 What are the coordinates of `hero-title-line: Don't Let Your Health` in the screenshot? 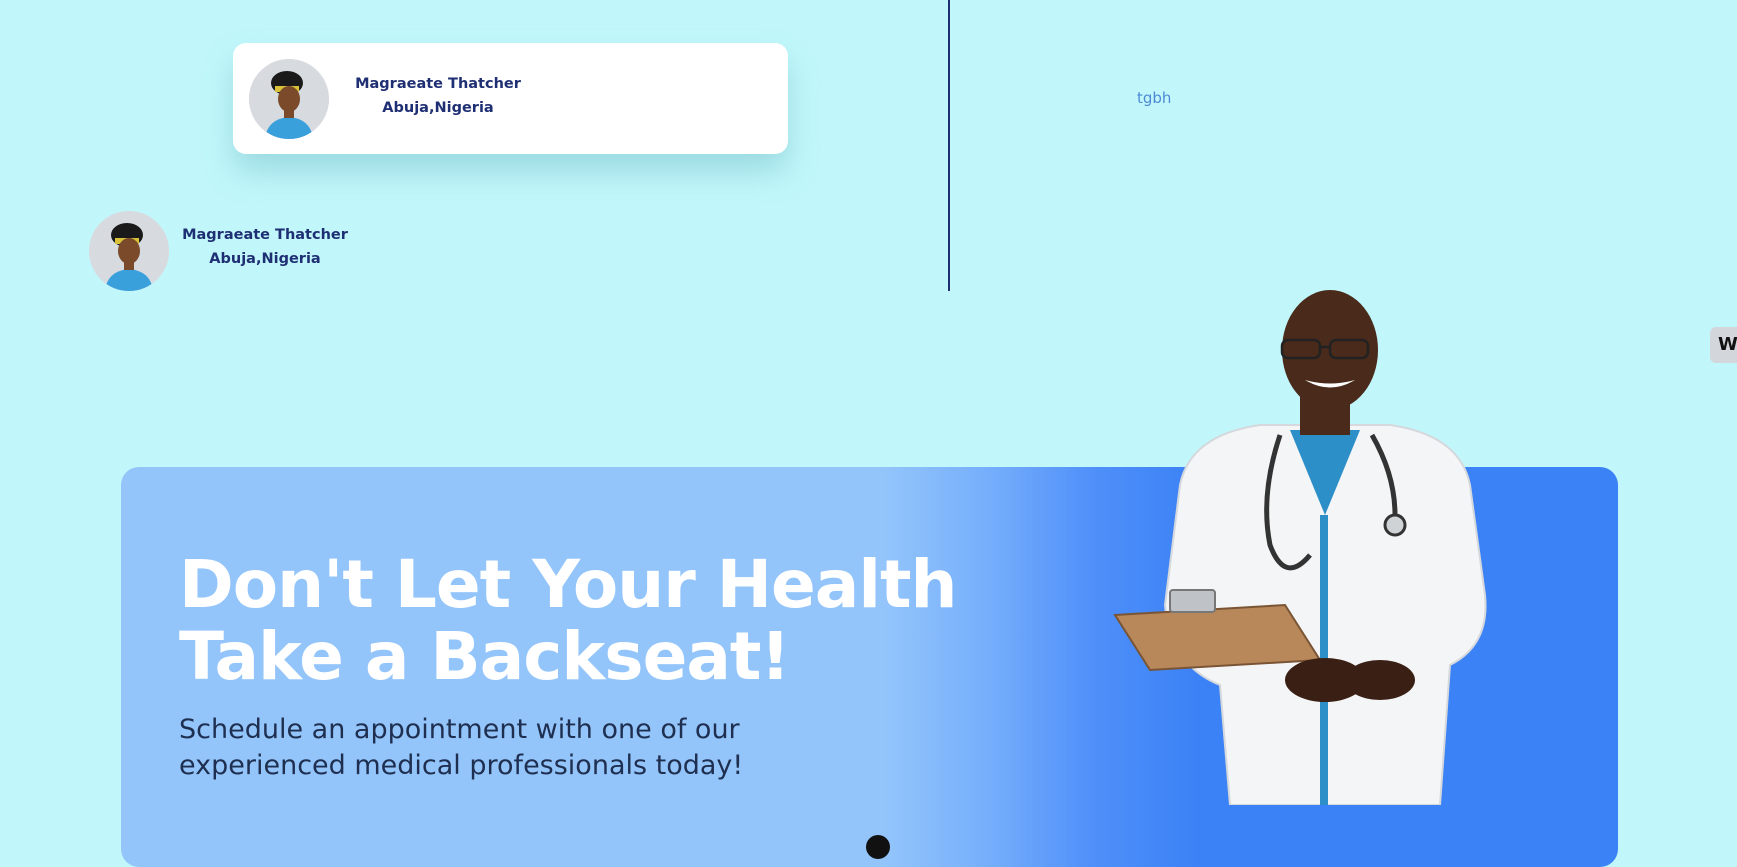 It's located at (568, 584).